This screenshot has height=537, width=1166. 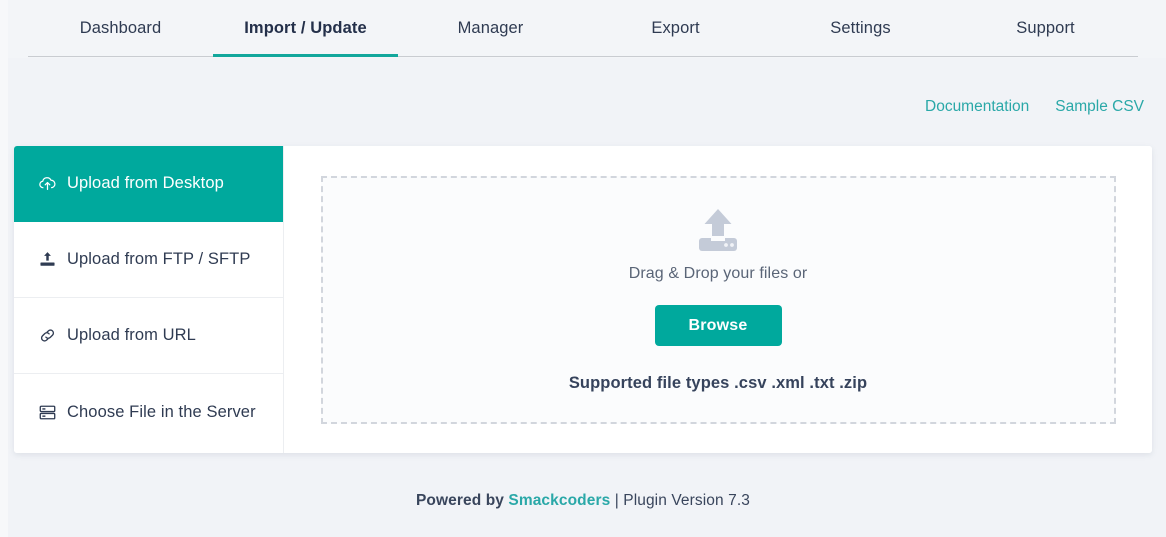 What do you see at coordinates (718, 232) in the screenshot?
I see `upload-cloud-art-icon` at bounding box center [718, 232].